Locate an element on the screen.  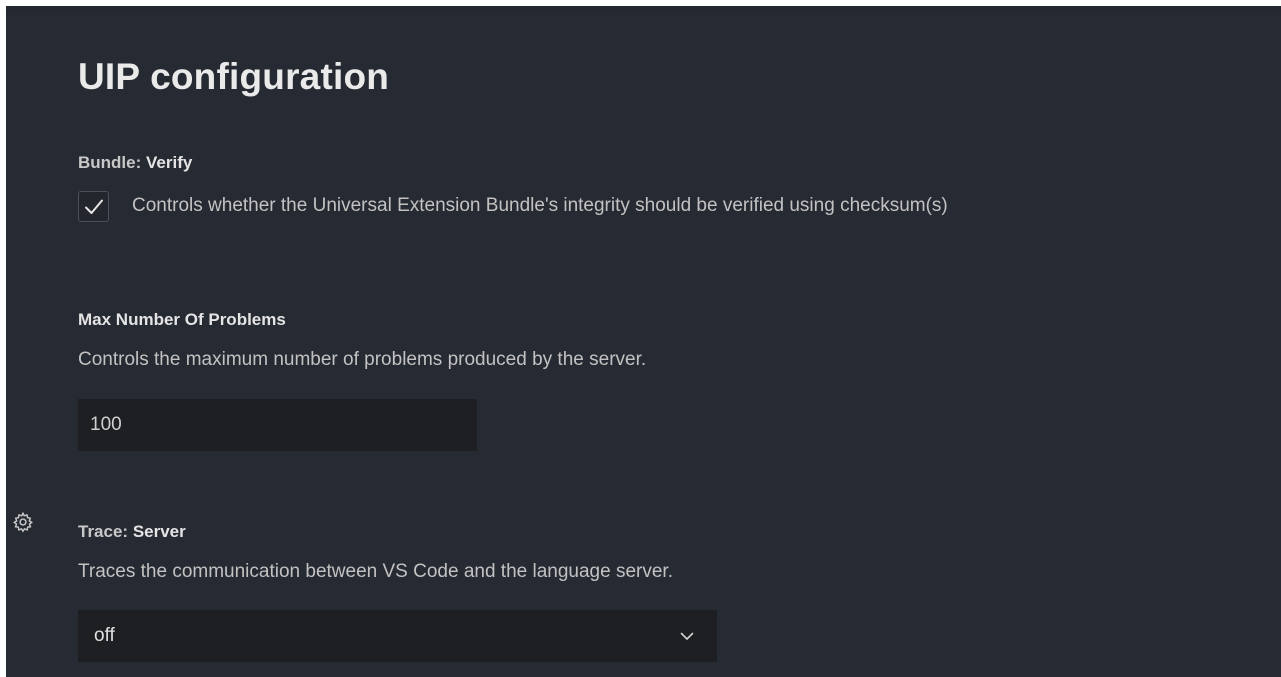
top-divider is located at coordinates (643, 12).